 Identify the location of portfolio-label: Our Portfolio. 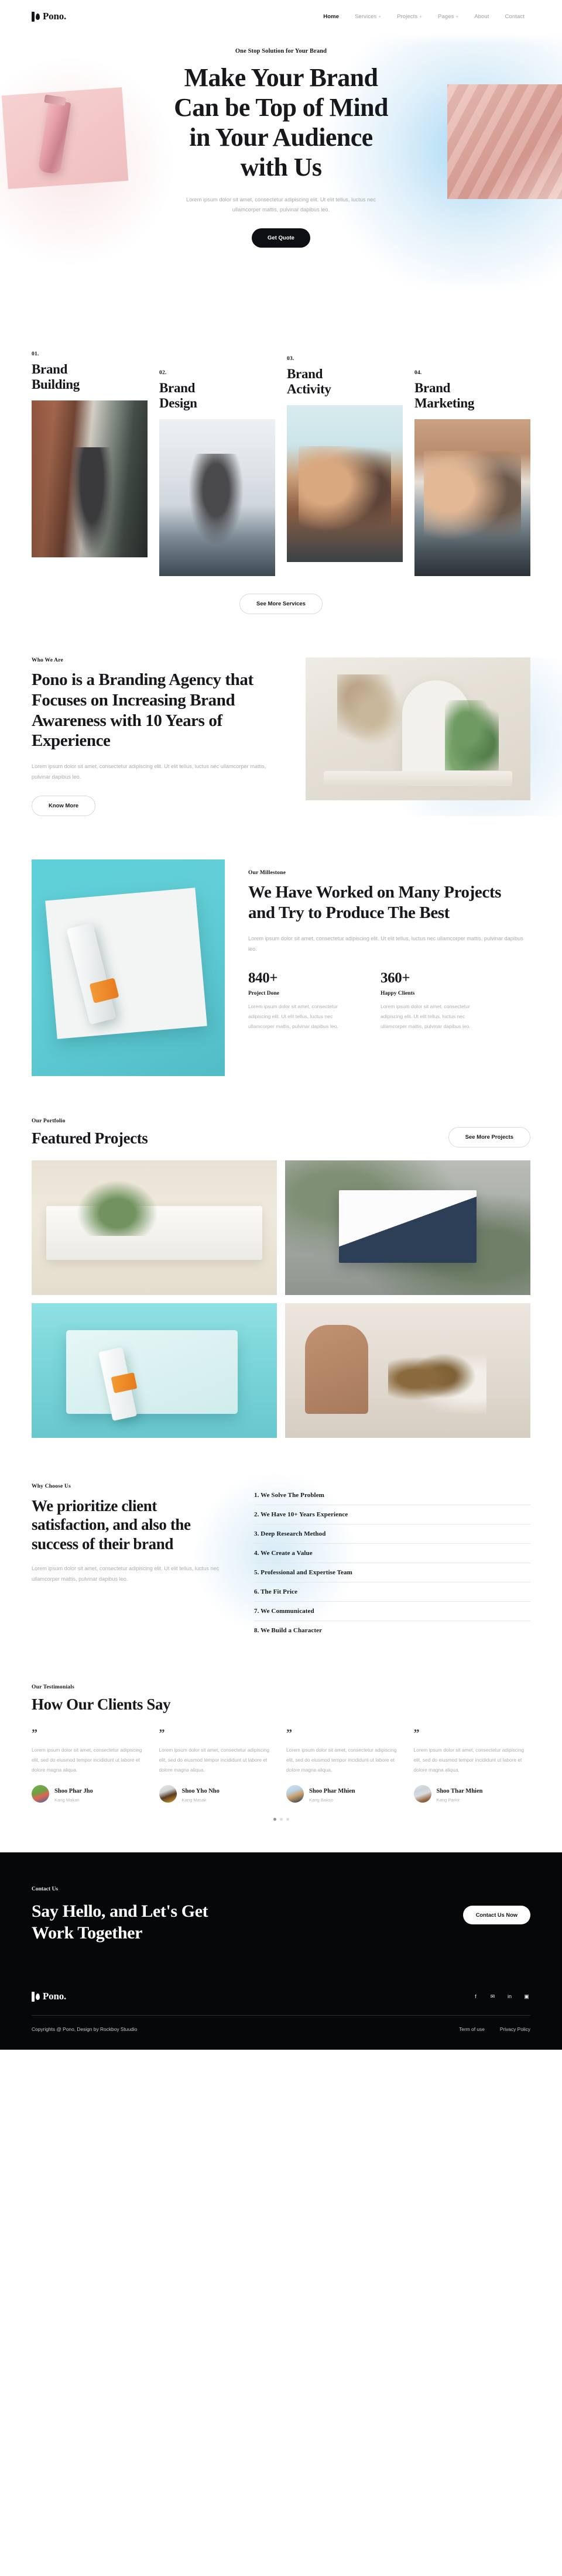
(49, 1121).